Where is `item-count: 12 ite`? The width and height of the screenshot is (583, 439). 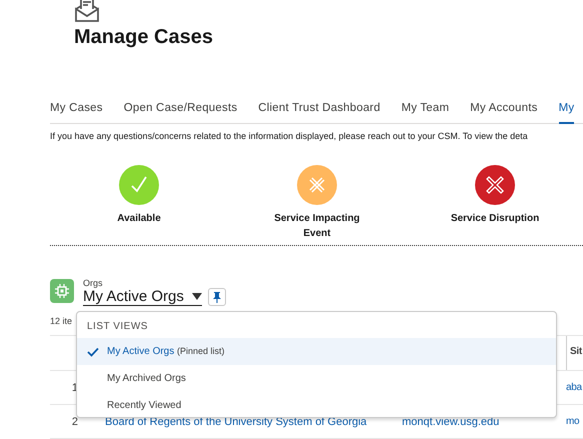 item-count: 12 ite is located at coordinates (61, 321).